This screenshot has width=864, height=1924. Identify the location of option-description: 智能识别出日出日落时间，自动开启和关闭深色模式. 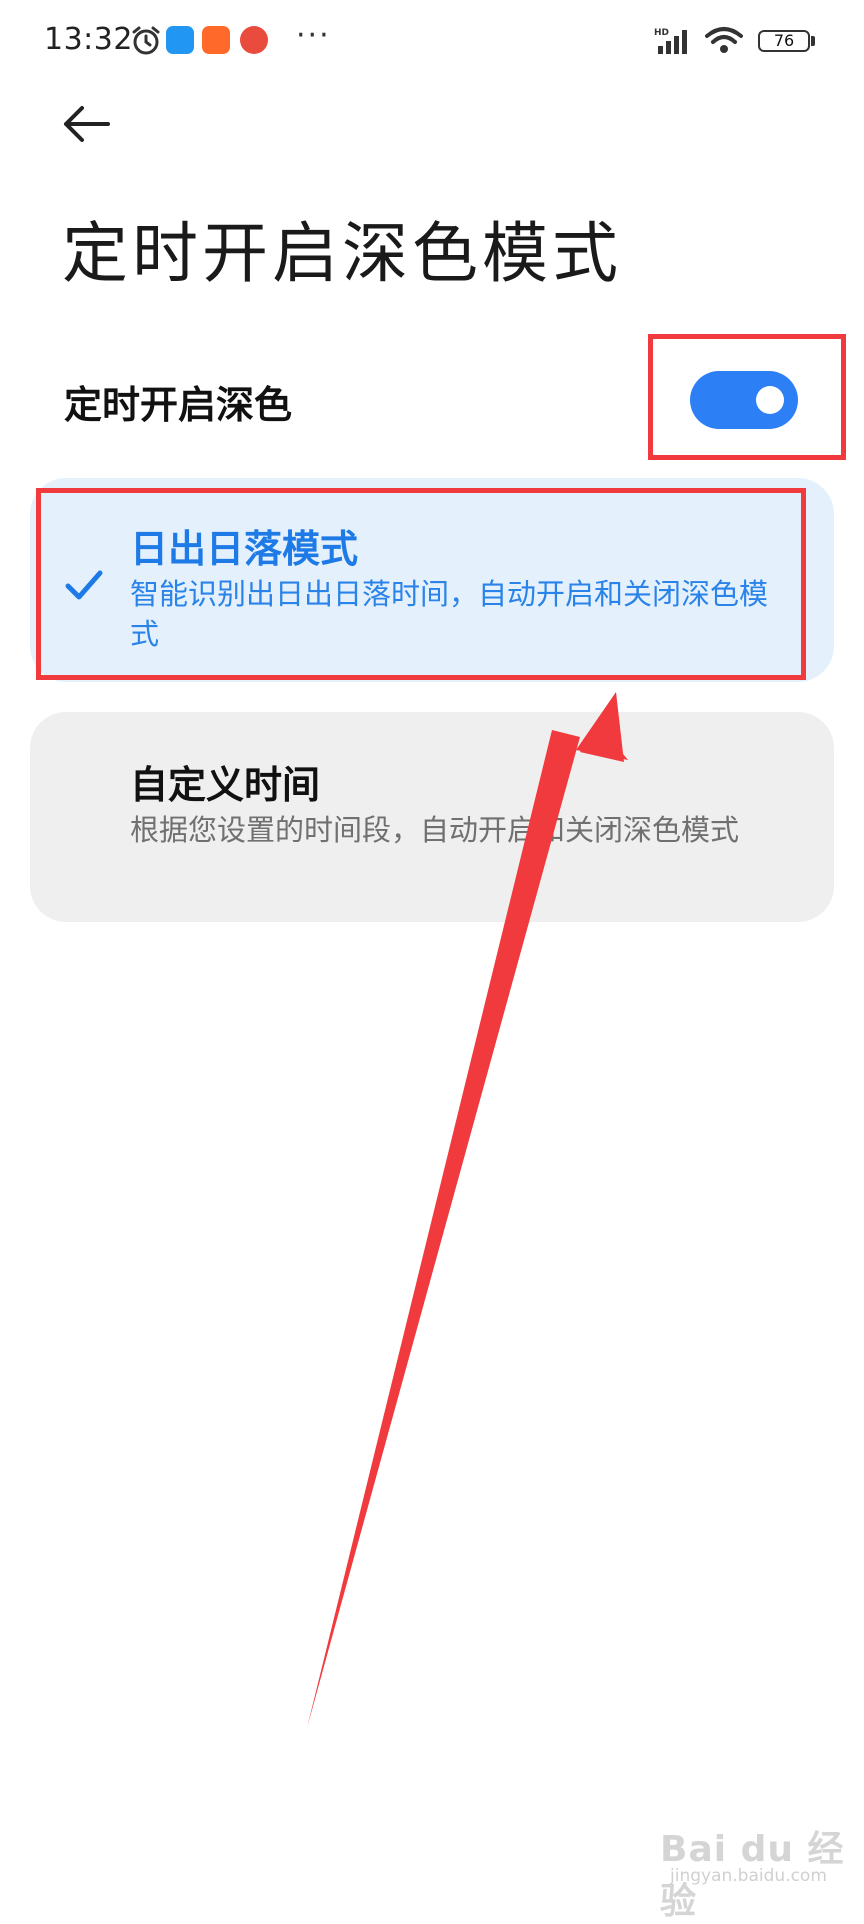
(449, 614).